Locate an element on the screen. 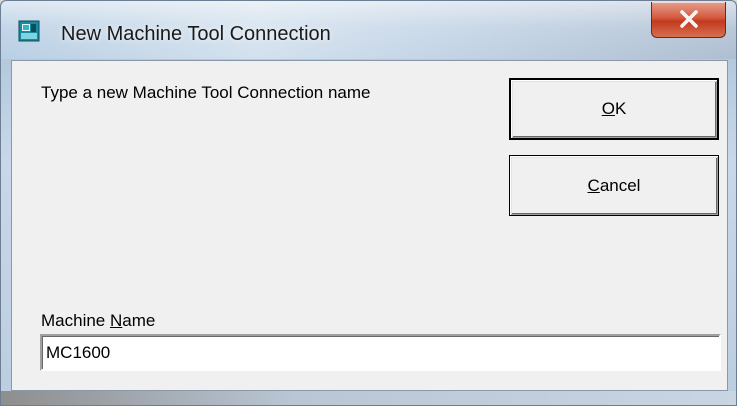 The height and width of the screenshot is (406, 737). machine-name-label-before: Machine is located at coordinates (75, 320).